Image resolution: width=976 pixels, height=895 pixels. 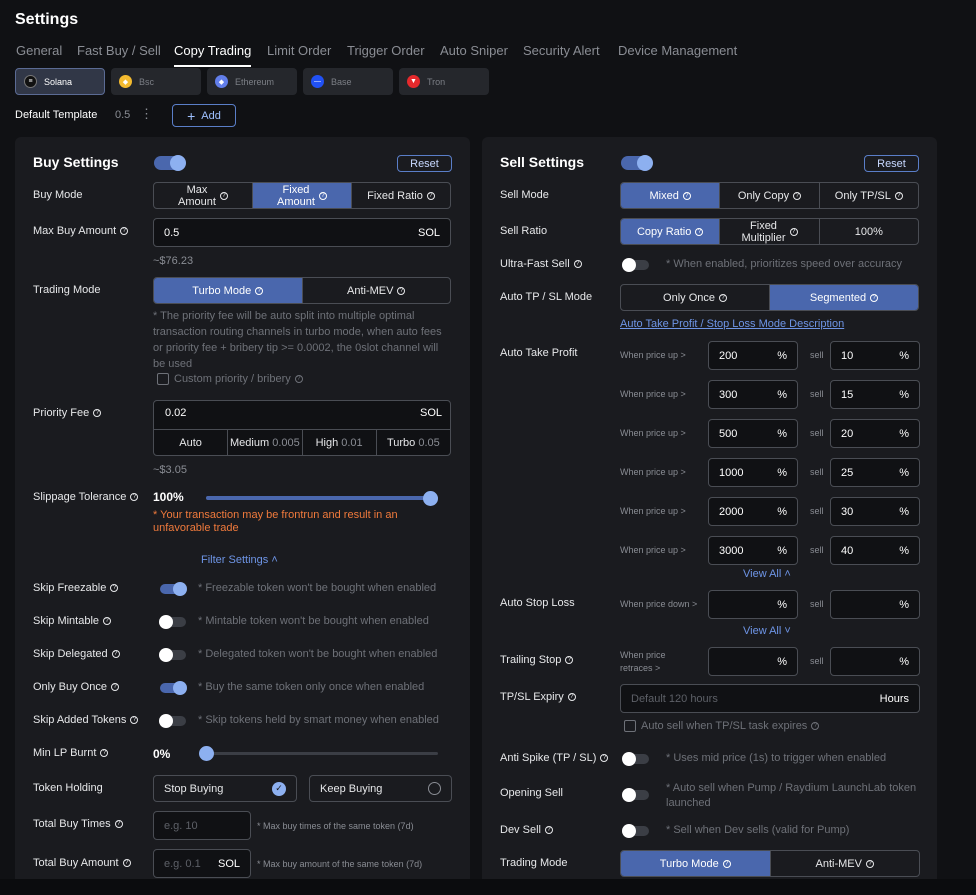 I want to click on label-text: Min LP Burnt, so click(x=65, y=753).